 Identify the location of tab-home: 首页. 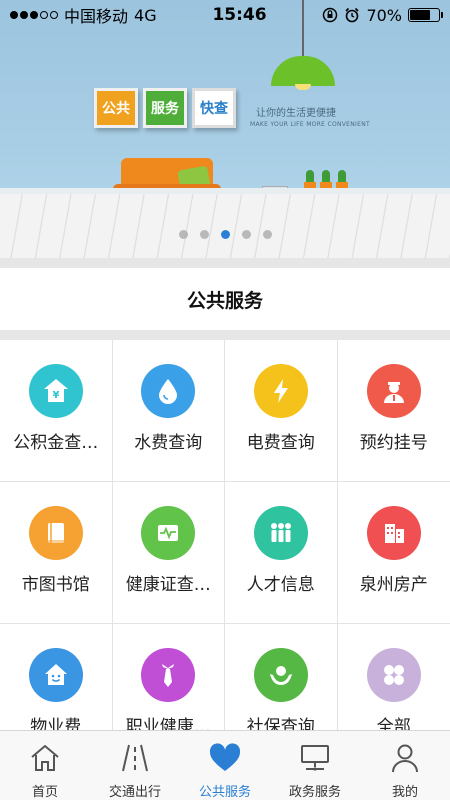
(45, 765).